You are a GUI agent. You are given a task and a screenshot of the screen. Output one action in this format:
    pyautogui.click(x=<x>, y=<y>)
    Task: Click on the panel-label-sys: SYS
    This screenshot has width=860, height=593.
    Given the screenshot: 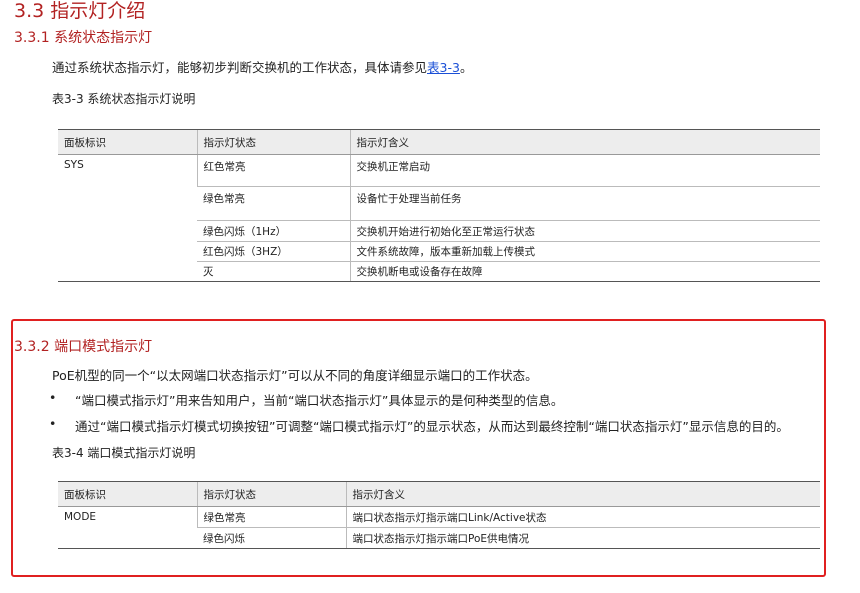 What is the action you would take?
    pyautogui.click(x=127, y=218)
    